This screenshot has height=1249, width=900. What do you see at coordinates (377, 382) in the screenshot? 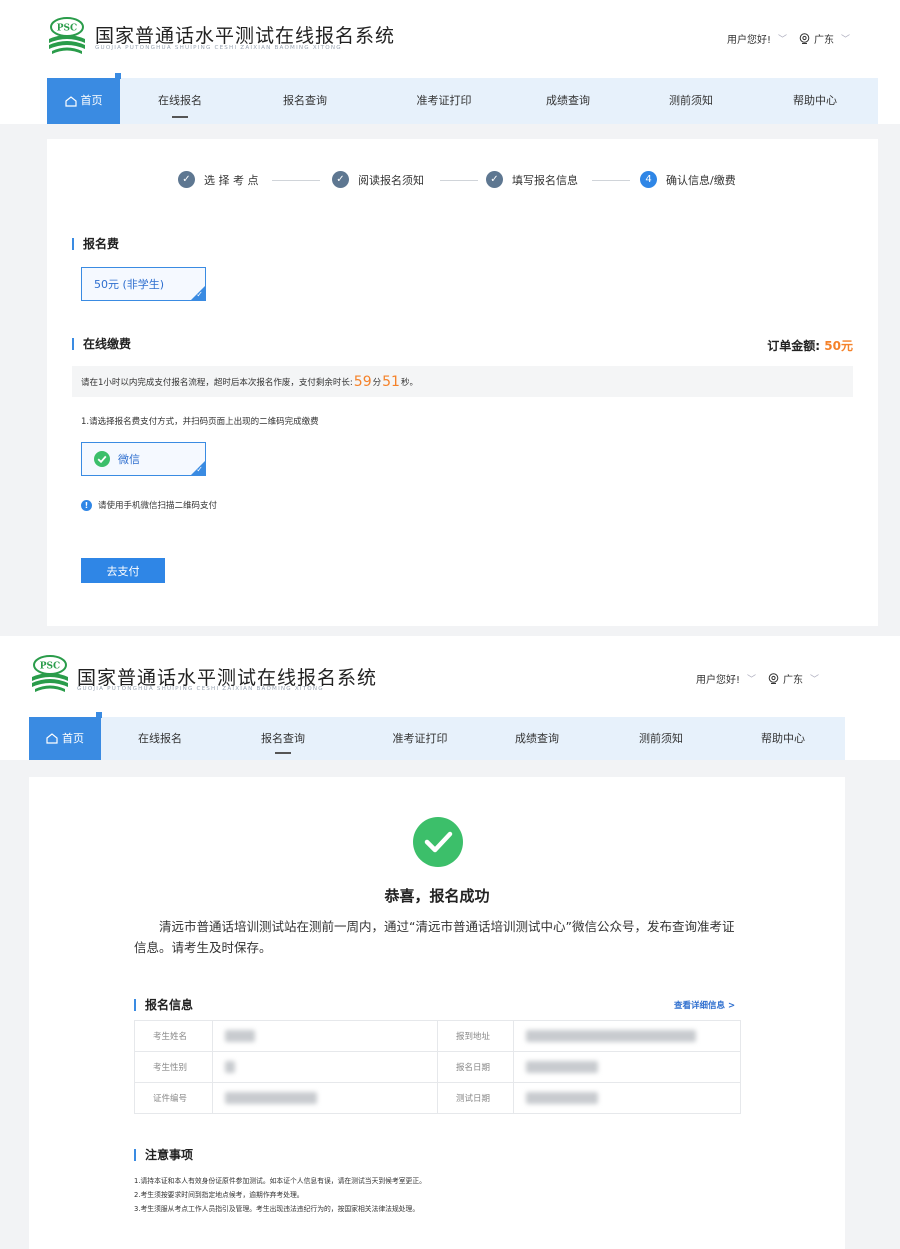
I see `minutes-unit: 分` at bounding box center [377, 382].